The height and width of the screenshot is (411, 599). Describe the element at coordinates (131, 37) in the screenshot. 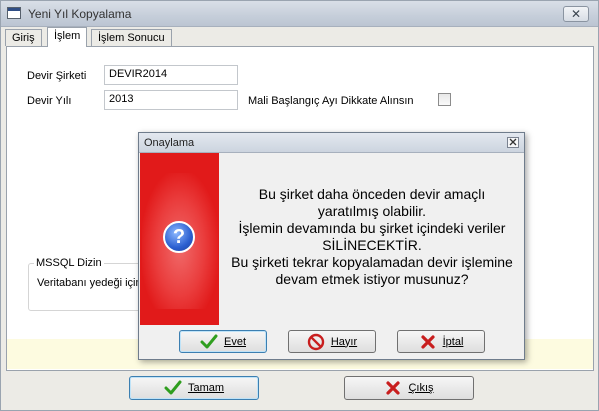

I see `tab-islem-sonucu: İşlem Sonucu` at that location.